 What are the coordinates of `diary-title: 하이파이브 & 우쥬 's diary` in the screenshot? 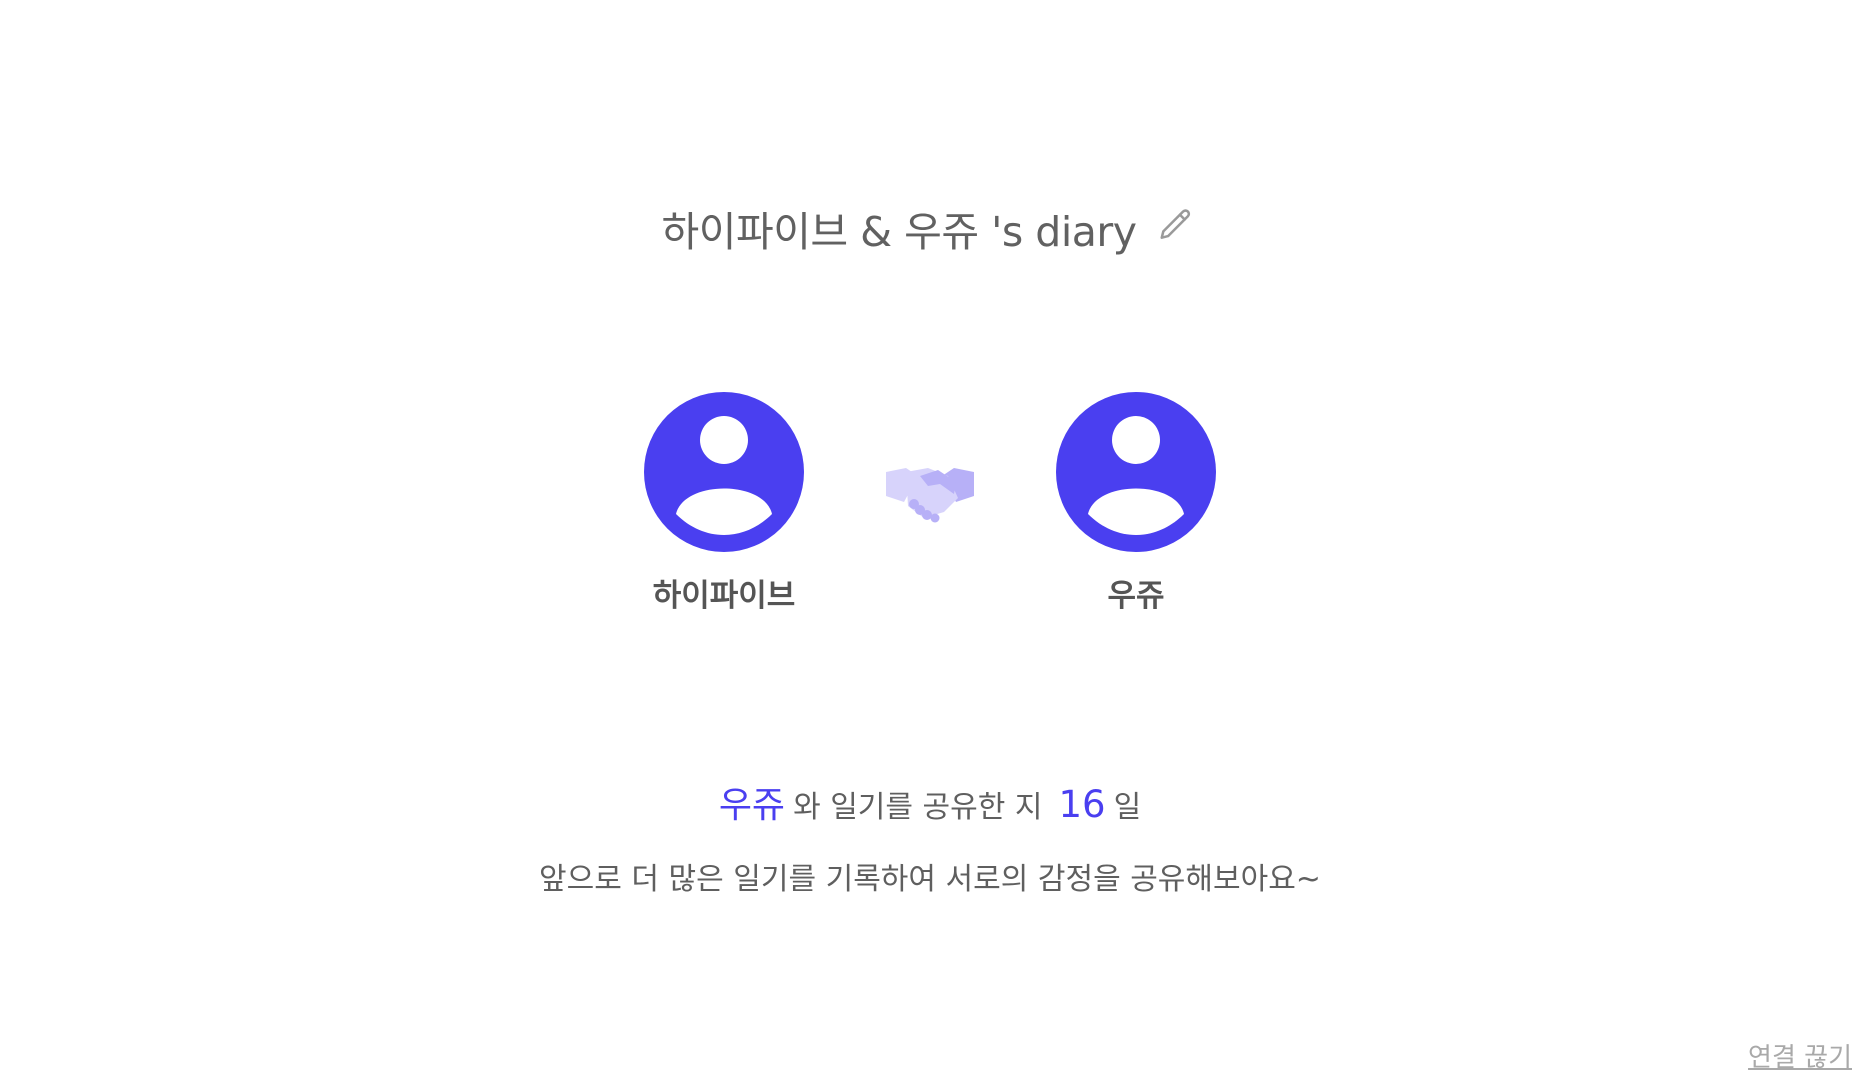 It's located at (899, 232).